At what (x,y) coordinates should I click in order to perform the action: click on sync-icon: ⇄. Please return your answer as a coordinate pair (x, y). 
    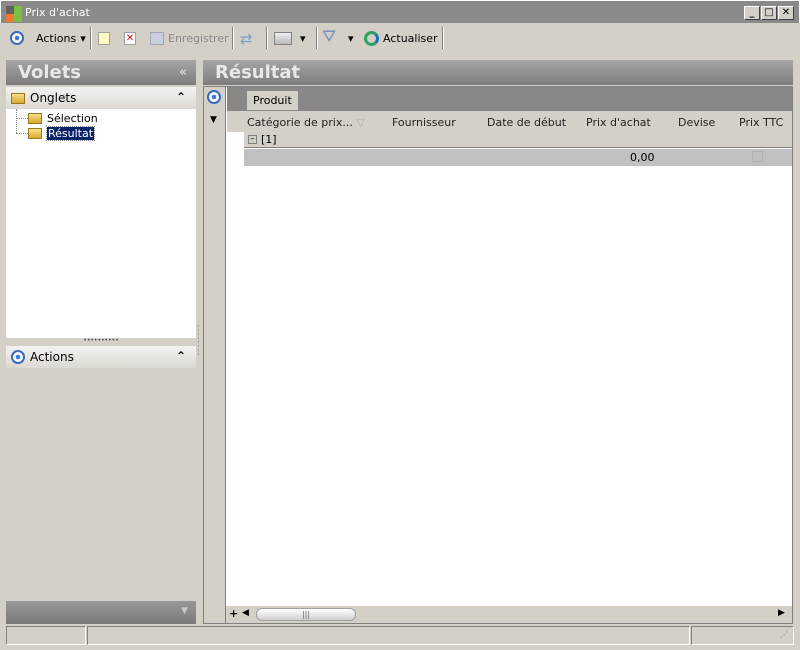
    Looking at the image, I should click on (246, 39).